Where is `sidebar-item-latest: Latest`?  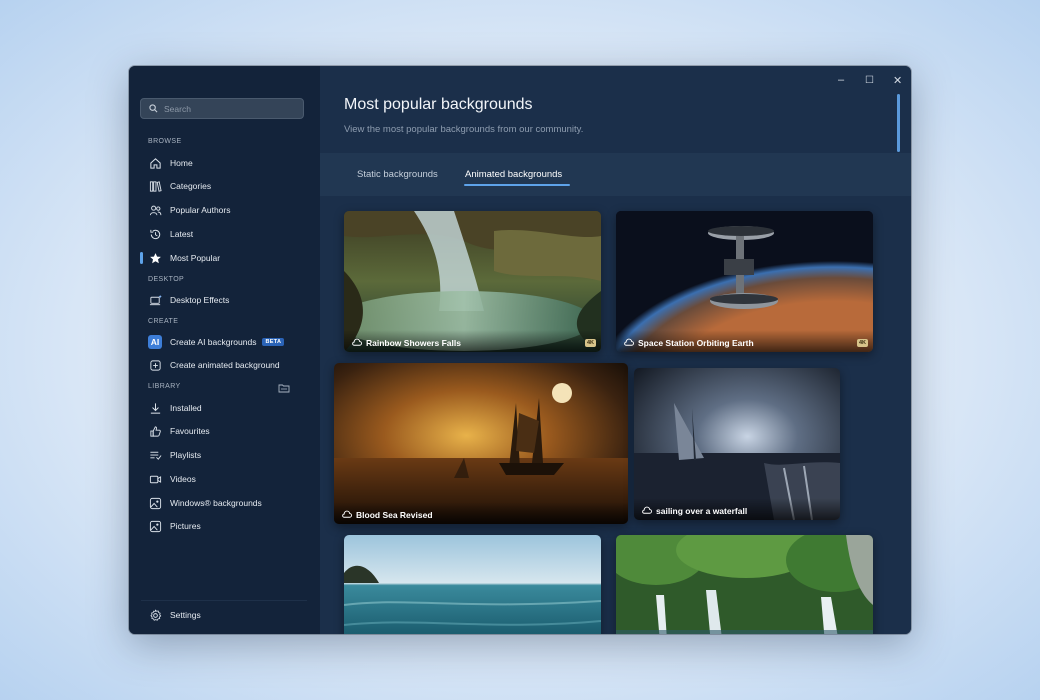
sidebar-item-latest: Latest is located at coordinates (224, 234).